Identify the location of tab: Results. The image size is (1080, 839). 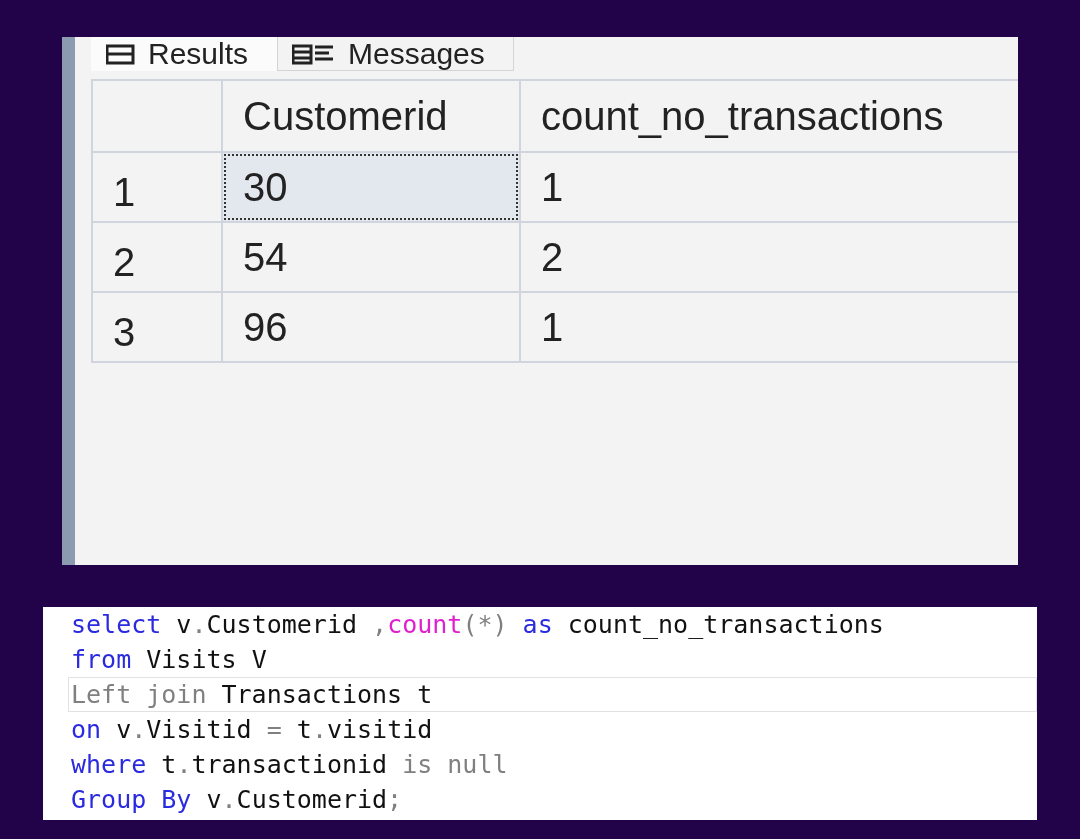
(184, 54).